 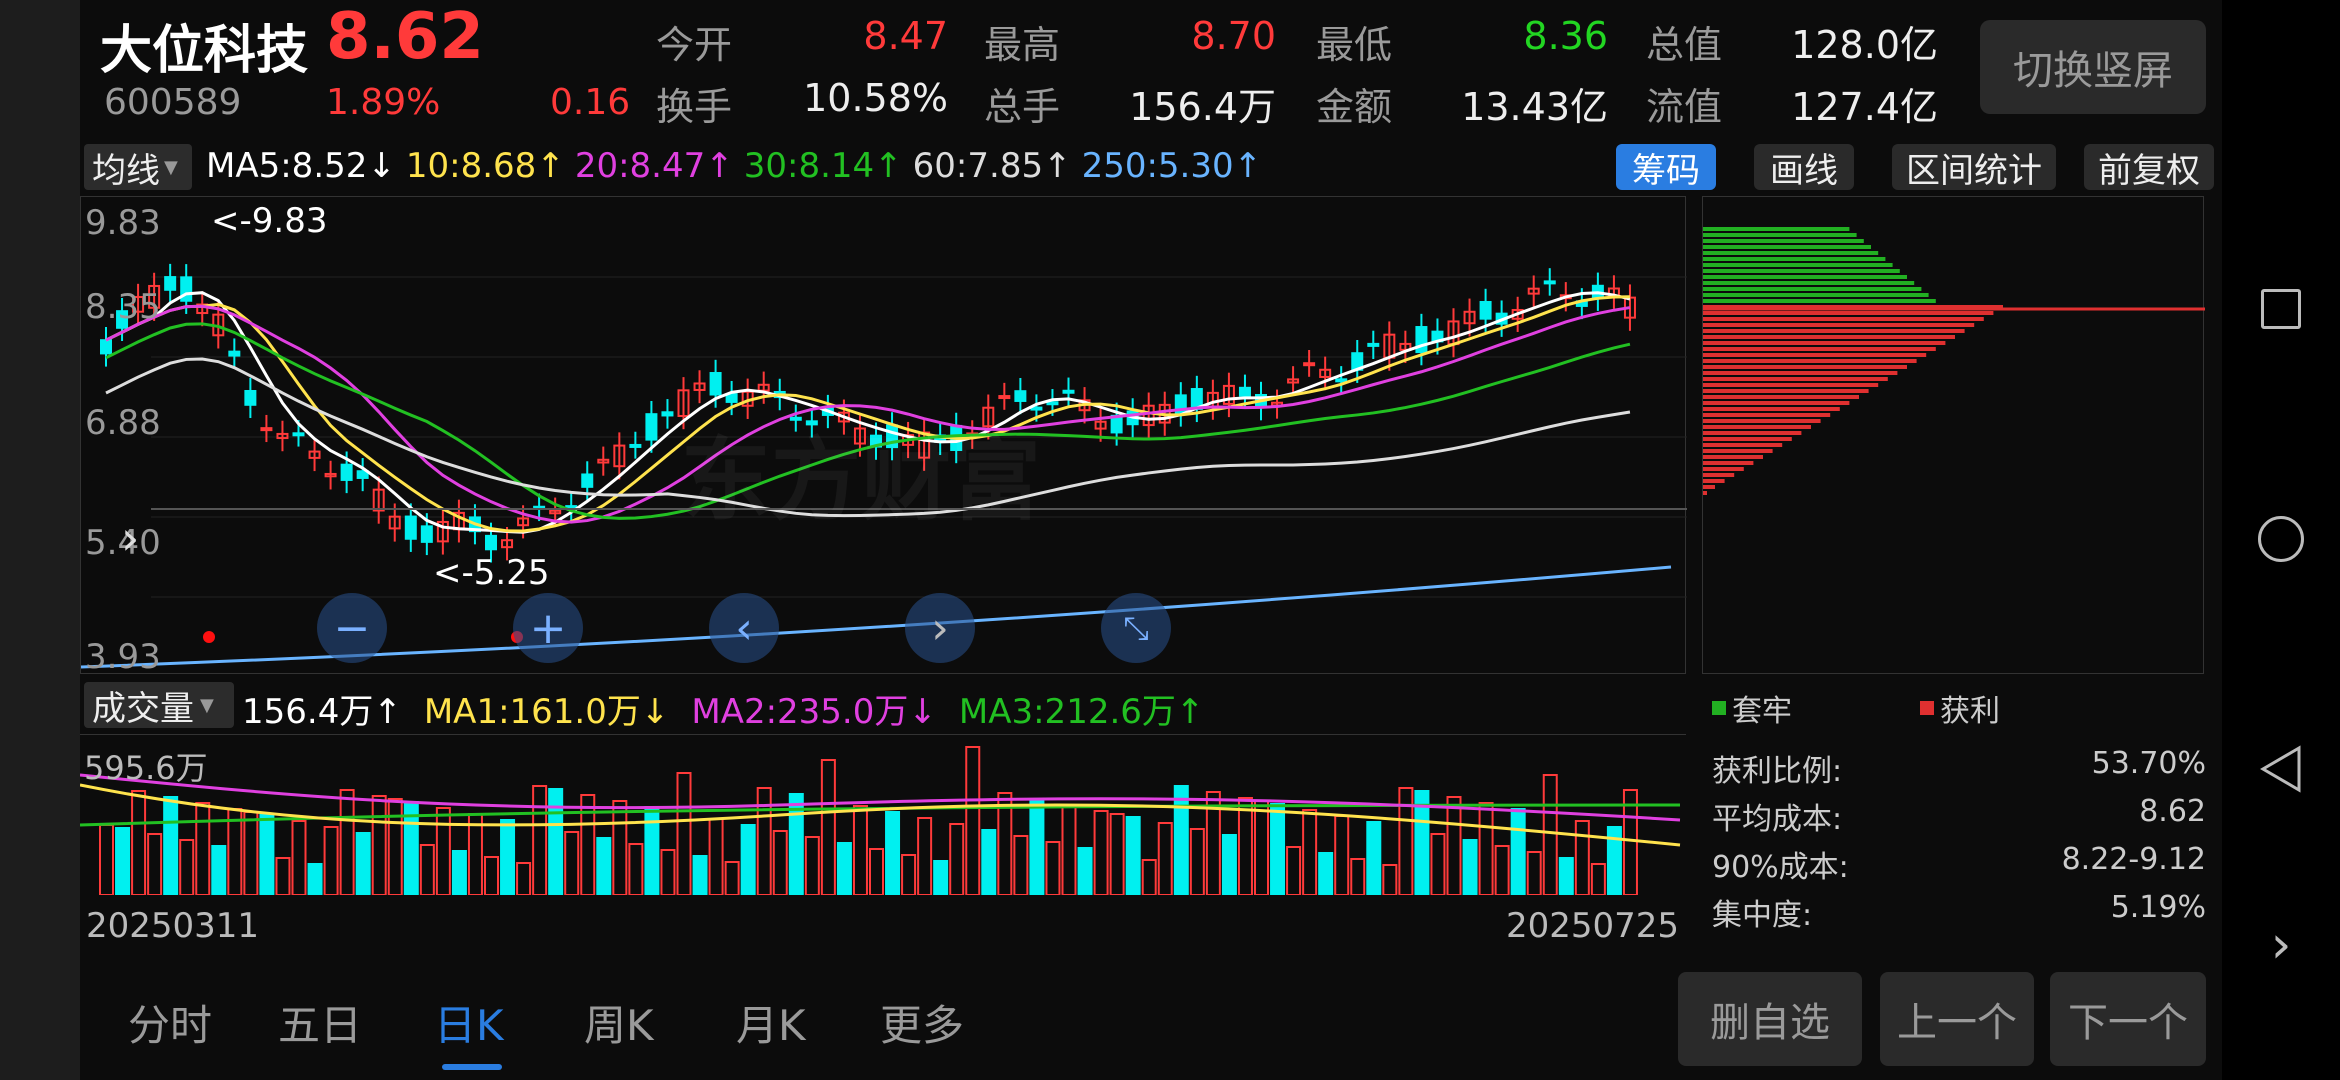 I want to click on range-stats-button: 区间统计, so click(x=1974, y=167).